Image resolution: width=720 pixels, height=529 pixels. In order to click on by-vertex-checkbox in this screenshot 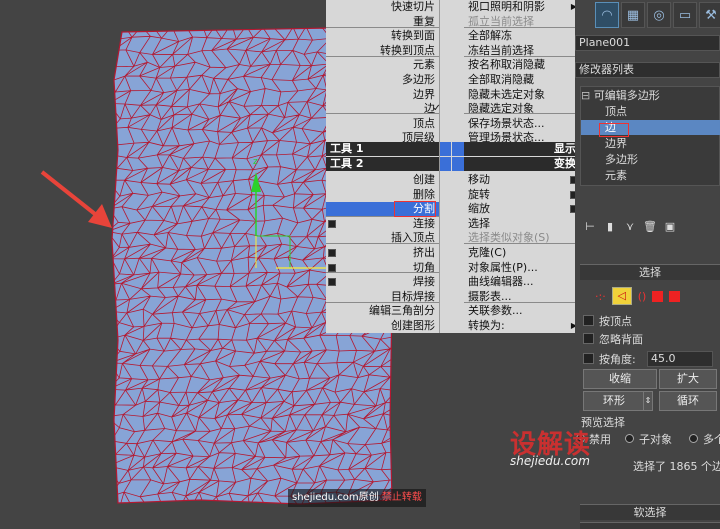, I will do `click(588, 320)`.